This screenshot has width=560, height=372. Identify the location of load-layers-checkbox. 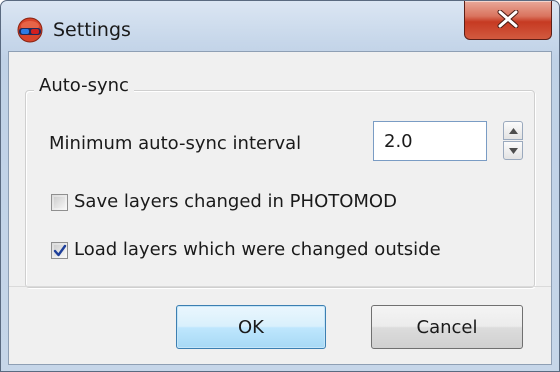
(59, 250).